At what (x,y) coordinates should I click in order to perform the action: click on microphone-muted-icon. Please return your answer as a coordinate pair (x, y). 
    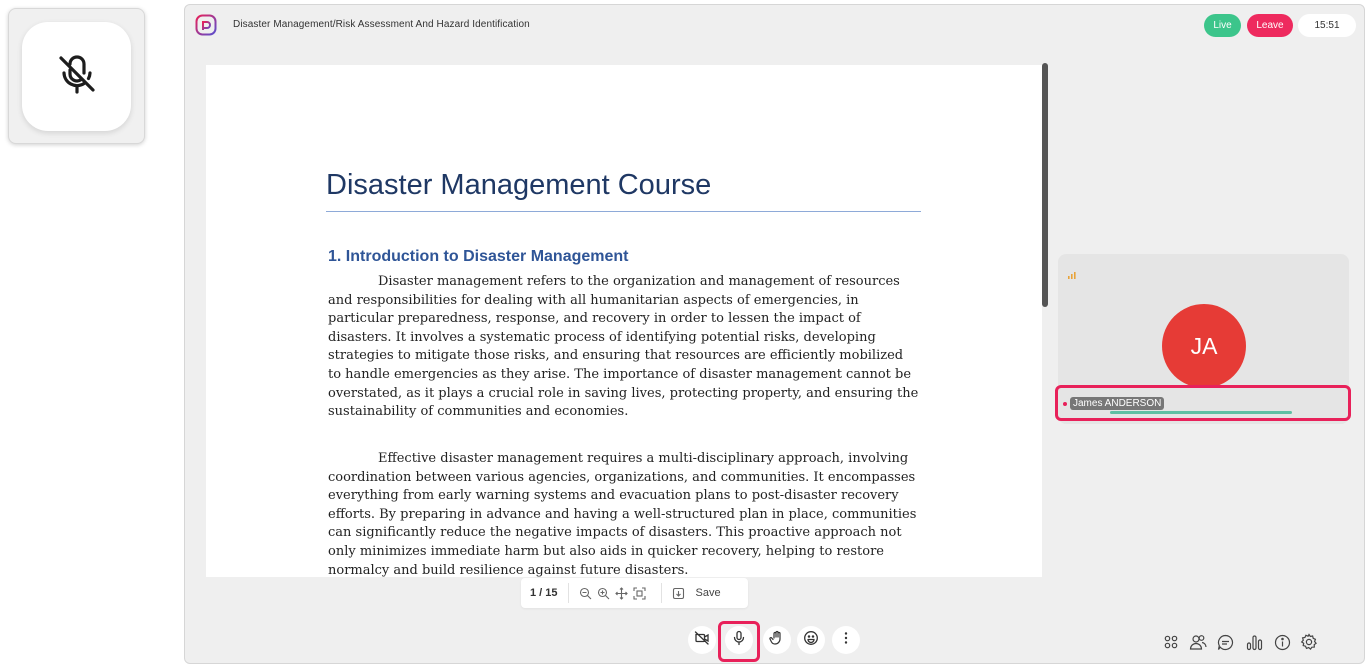
    Looking at the image, I should click on (77, 76).